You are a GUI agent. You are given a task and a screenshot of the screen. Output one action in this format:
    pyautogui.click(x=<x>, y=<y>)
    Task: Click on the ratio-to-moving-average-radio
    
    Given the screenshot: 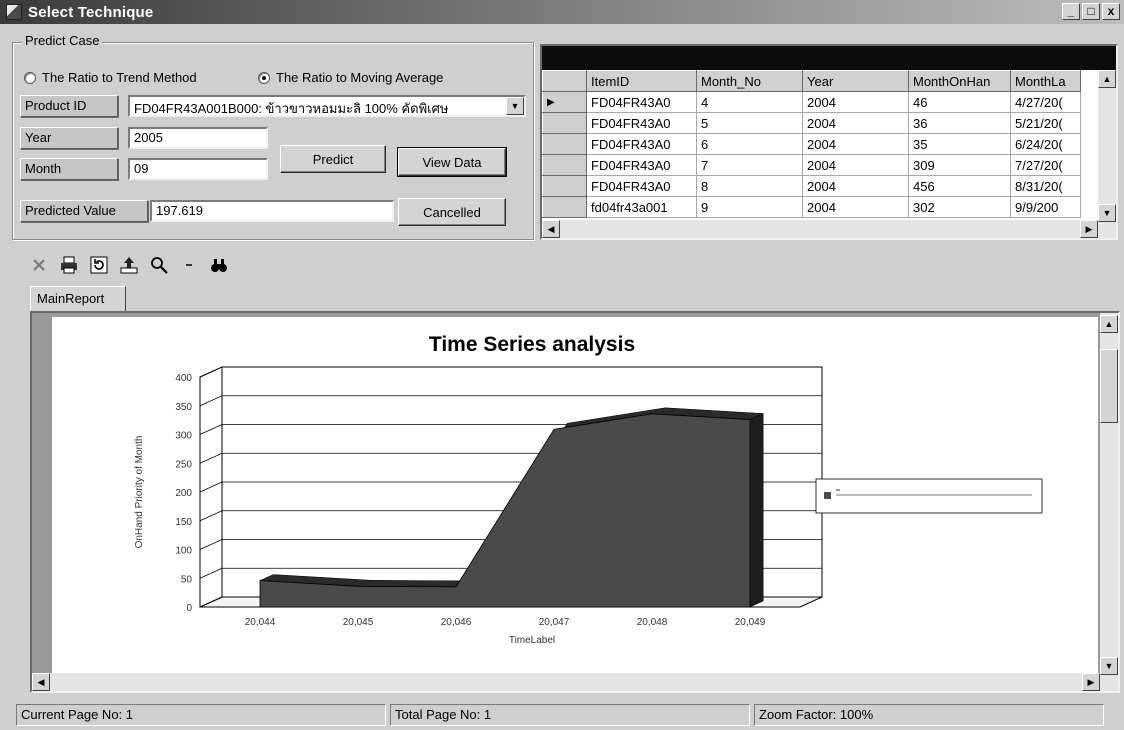 What is the action you would take?
    pyautogui.click(x=264, y=77)
    